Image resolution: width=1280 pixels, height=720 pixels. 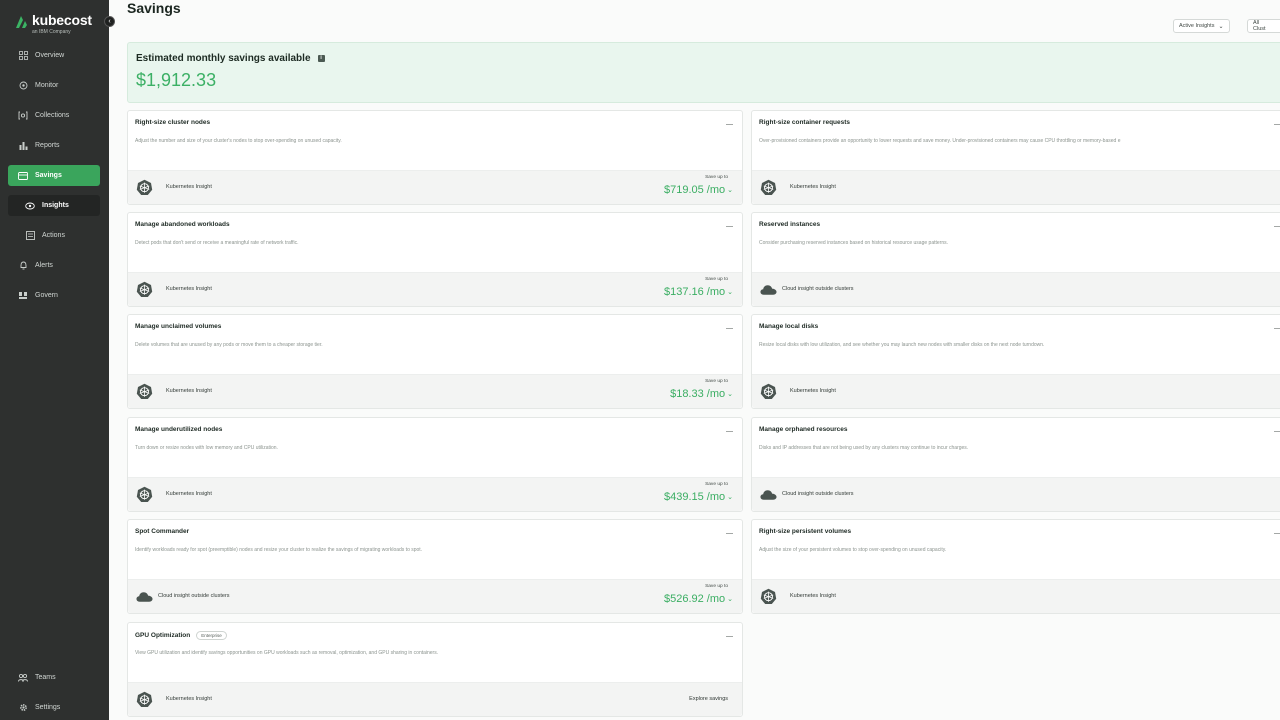 I want to click on savings-amount-dropdown: $18.33 /mo ⌄, so click(x=701, y=394).